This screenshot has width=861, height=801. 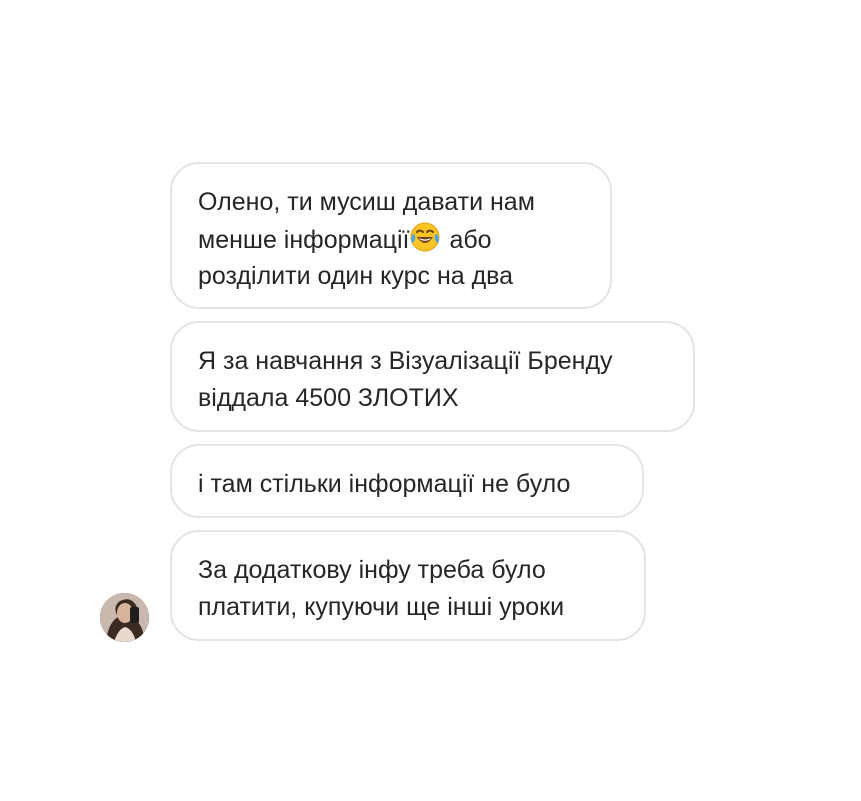 I want to click on message-line: розділити один курс на два, so click(x=356, y=276).